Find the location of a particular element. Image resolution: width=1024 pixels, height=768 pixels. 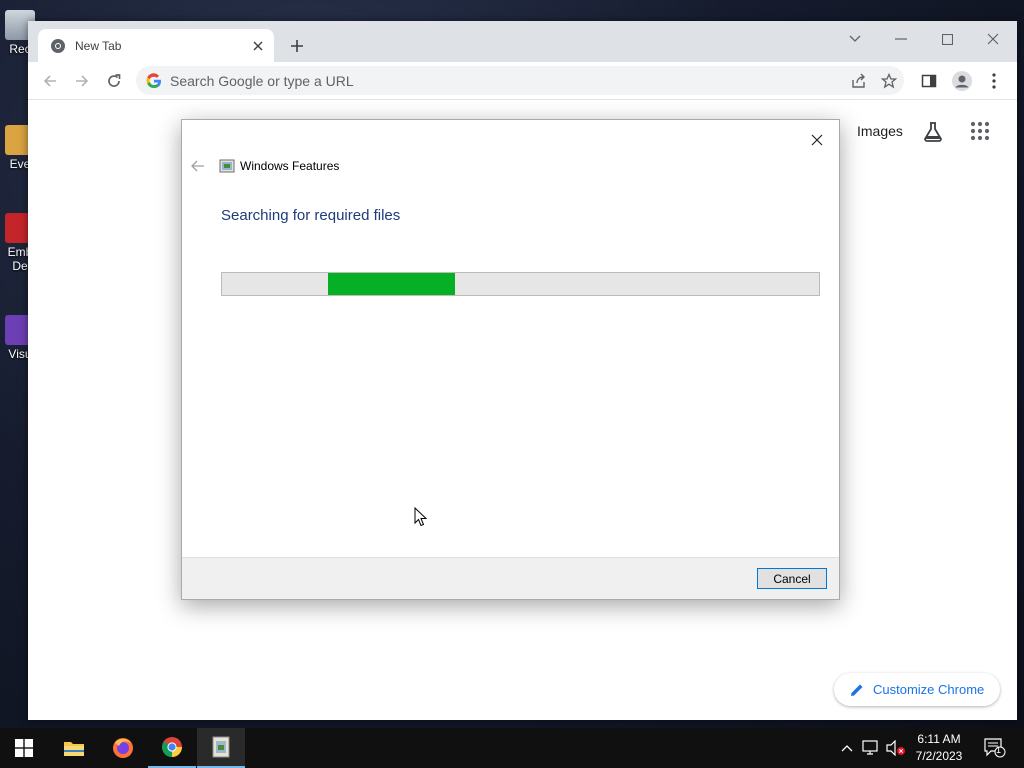

chevron-down-icon is located at coordinates (855, 38).